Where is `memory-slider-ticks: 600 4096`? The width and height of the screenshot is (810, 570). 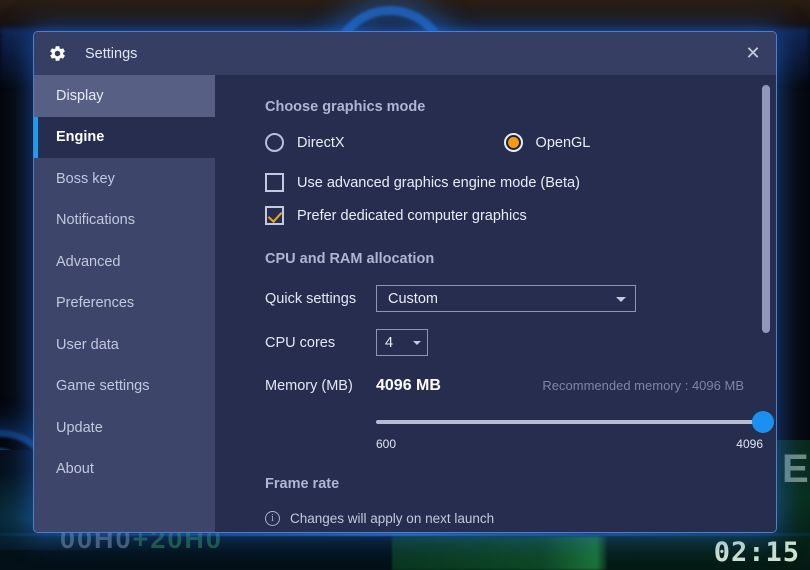
memory-slider-ticks: 600 4096 is located at coordinates (569, 444).